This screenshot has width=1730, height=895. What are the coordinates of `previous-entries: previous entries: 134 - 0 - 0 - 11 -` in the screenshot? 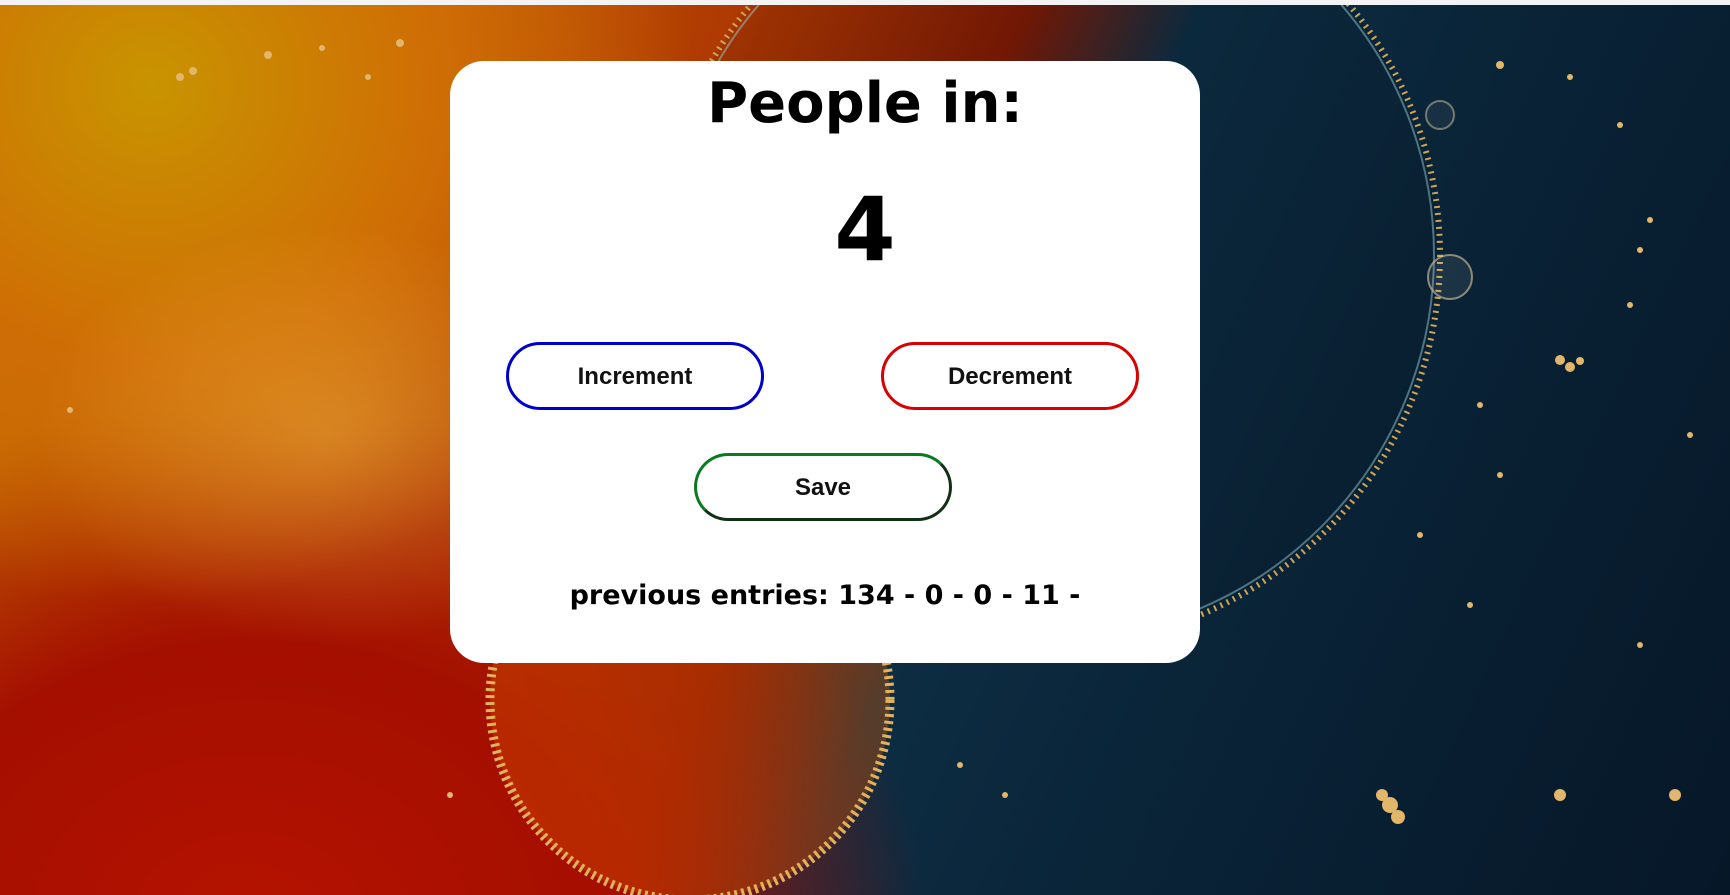 It's located at (825, 596).